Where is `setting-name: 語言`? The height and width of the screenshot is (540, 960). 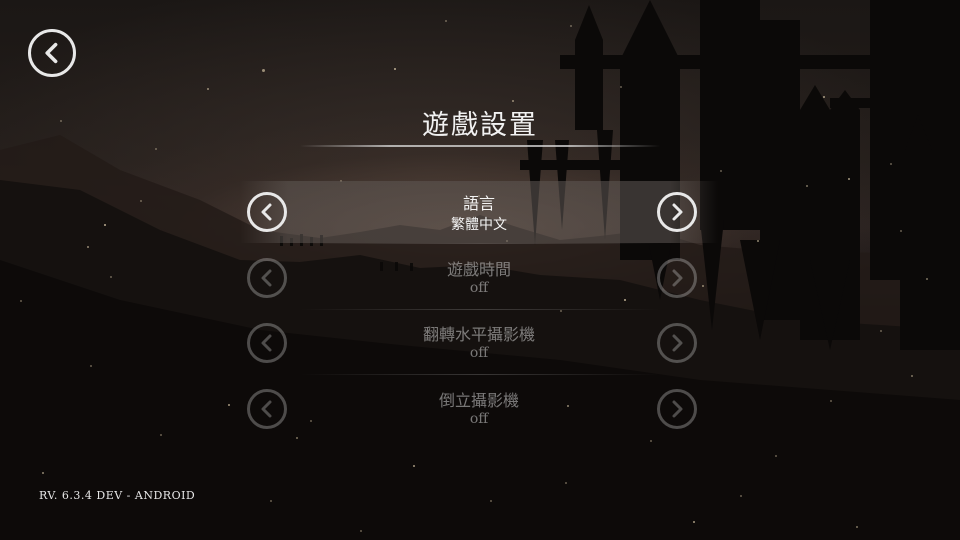 setting-name: 語言 is located at coordinates (478, 203).